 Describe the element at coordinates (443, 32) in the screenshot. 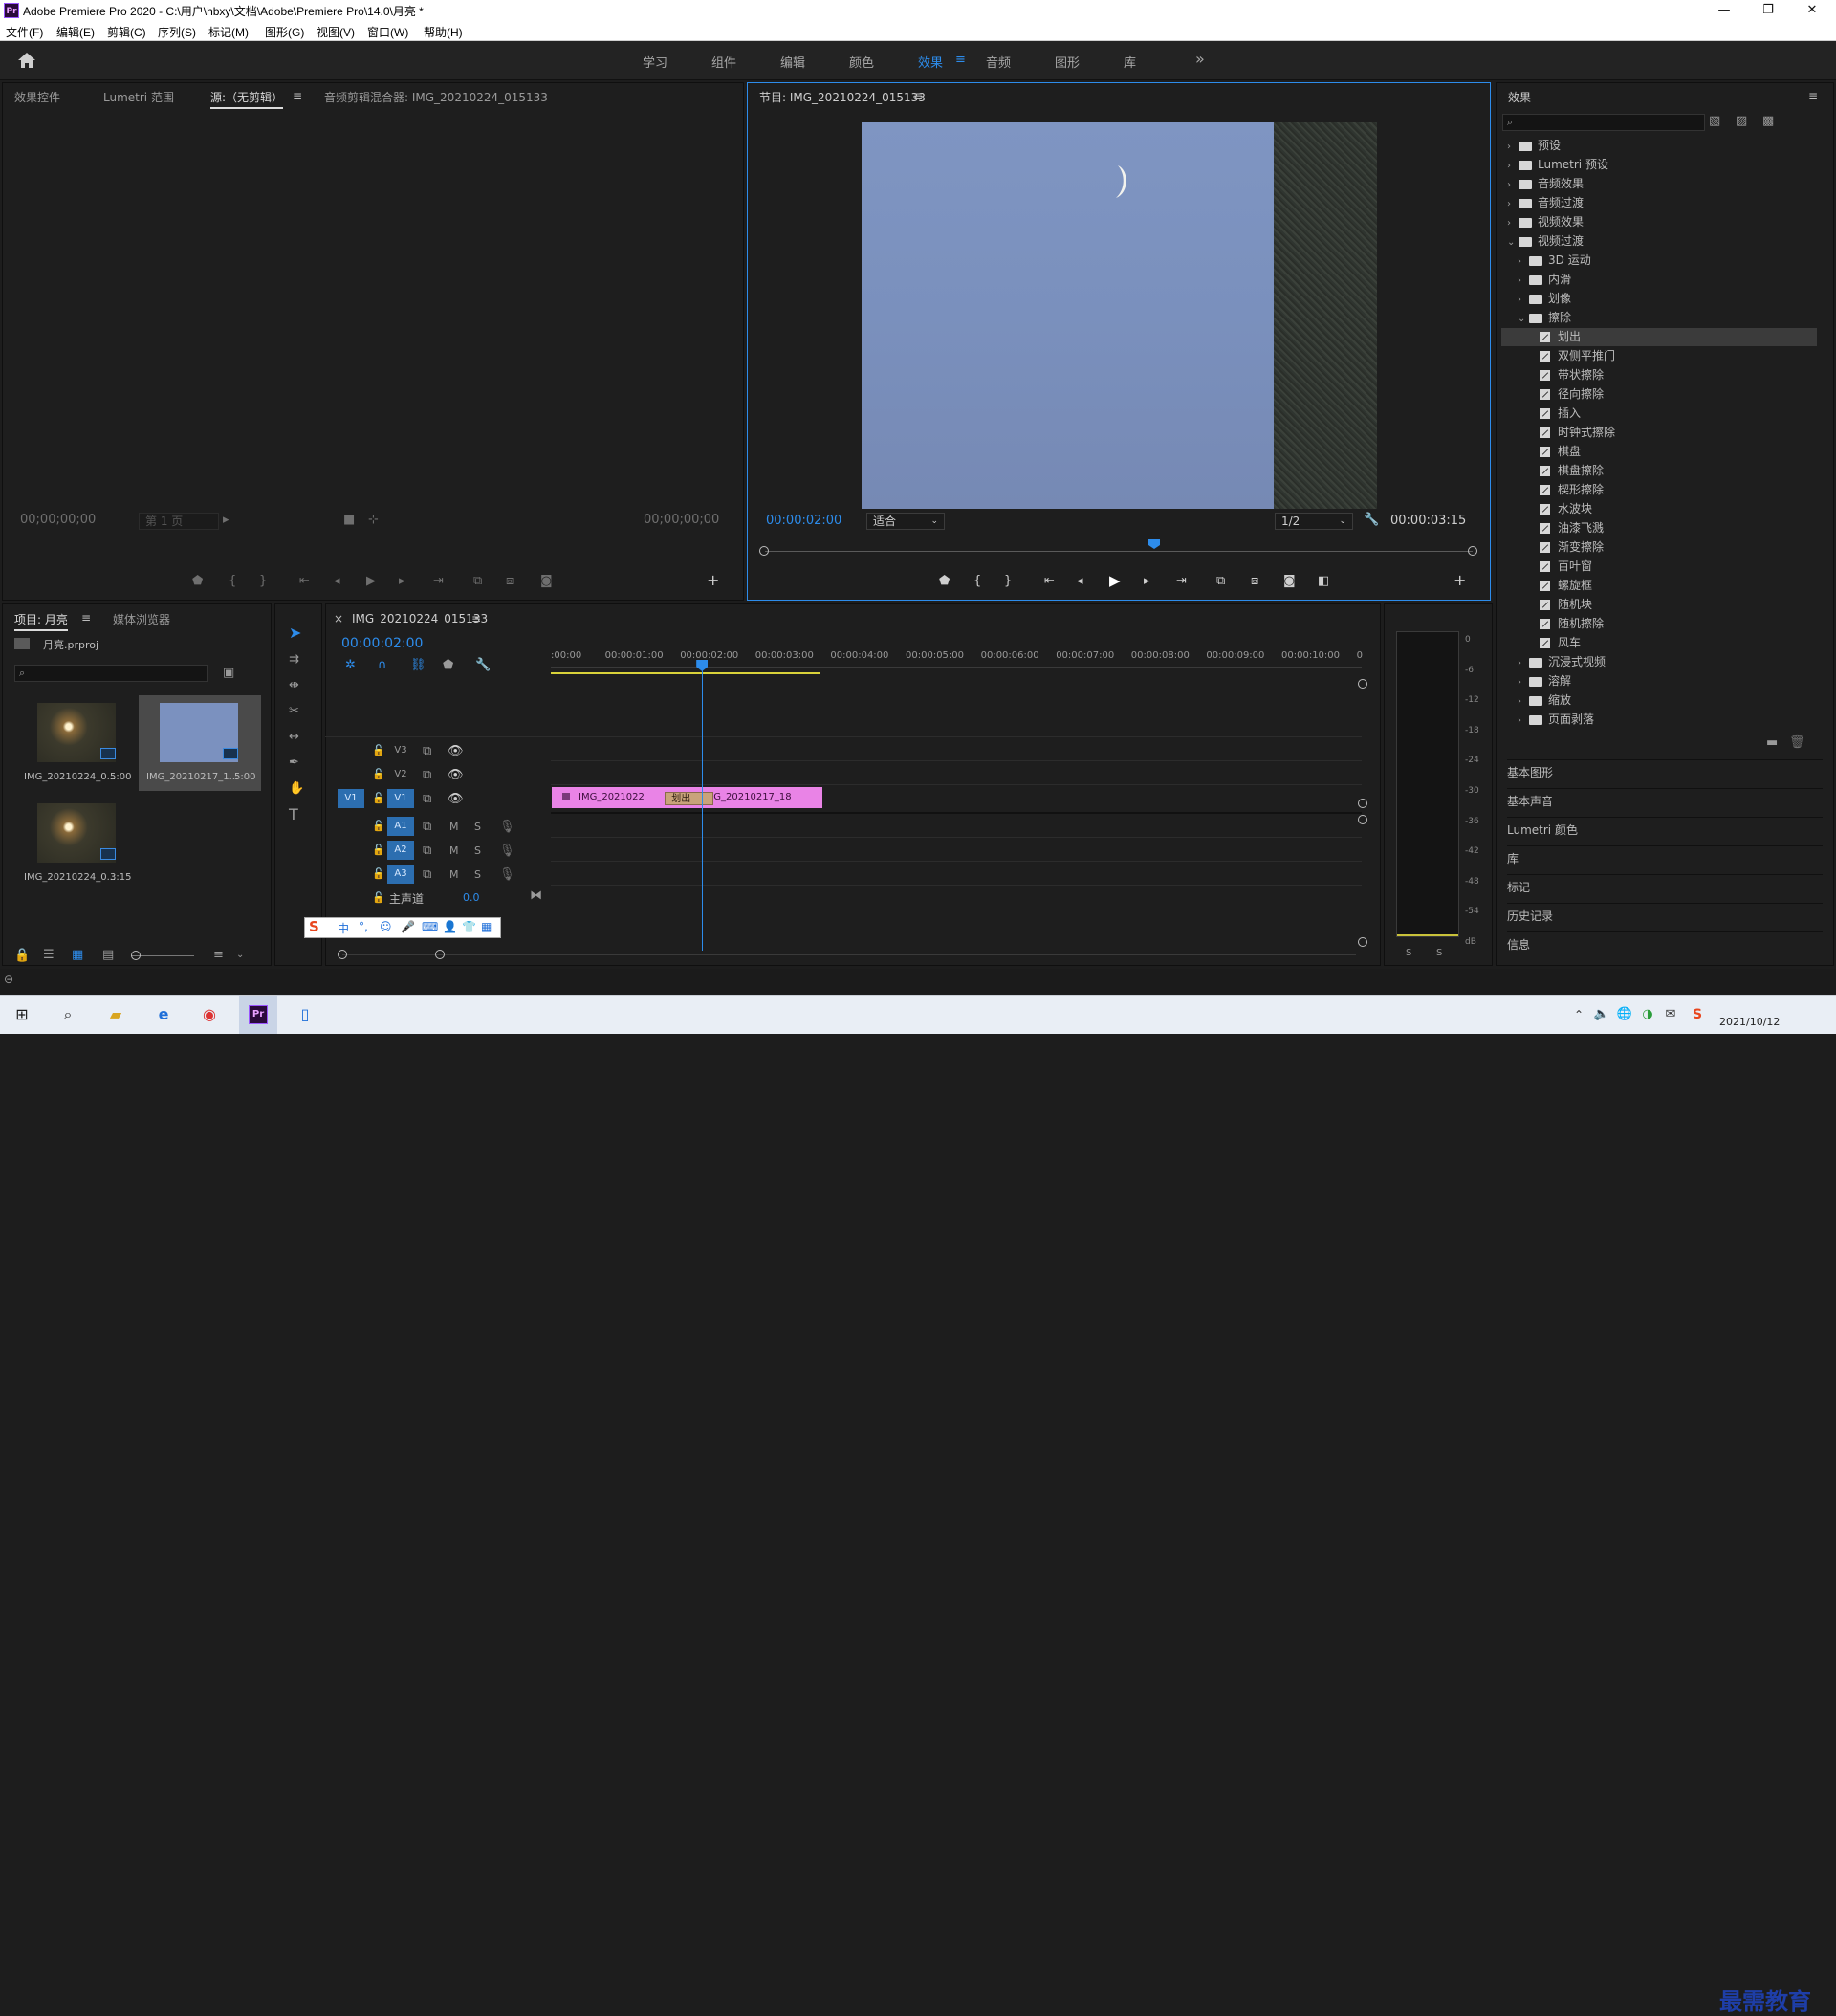

I see `menu-help: 帮助(H)` at that location.